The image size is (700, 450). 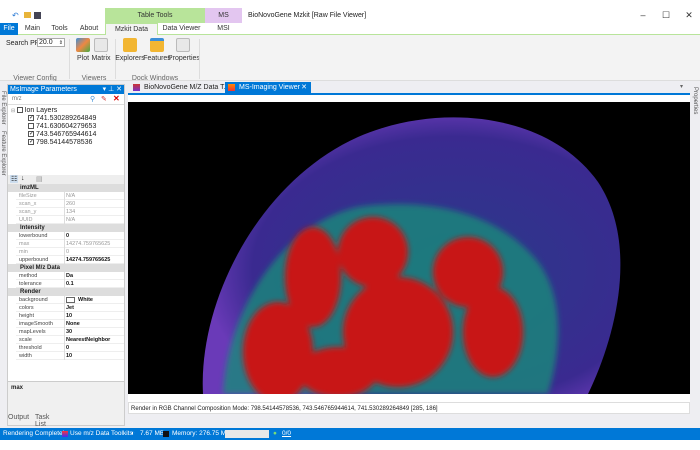 I want to click on progress-bar, so click(x=247, y=434).